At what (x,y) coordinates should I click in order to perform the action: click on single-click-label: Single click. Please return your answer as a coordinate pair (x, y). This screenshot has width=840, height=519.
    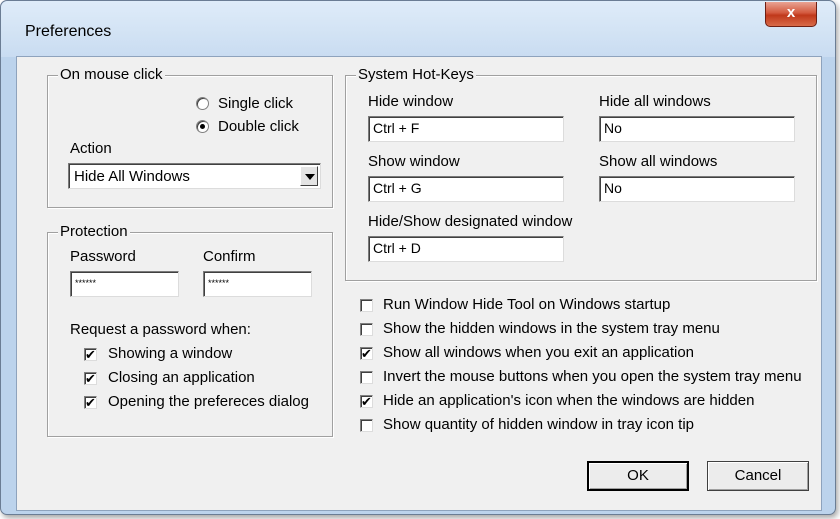
    Looking at the image, I should click on (255, 103).